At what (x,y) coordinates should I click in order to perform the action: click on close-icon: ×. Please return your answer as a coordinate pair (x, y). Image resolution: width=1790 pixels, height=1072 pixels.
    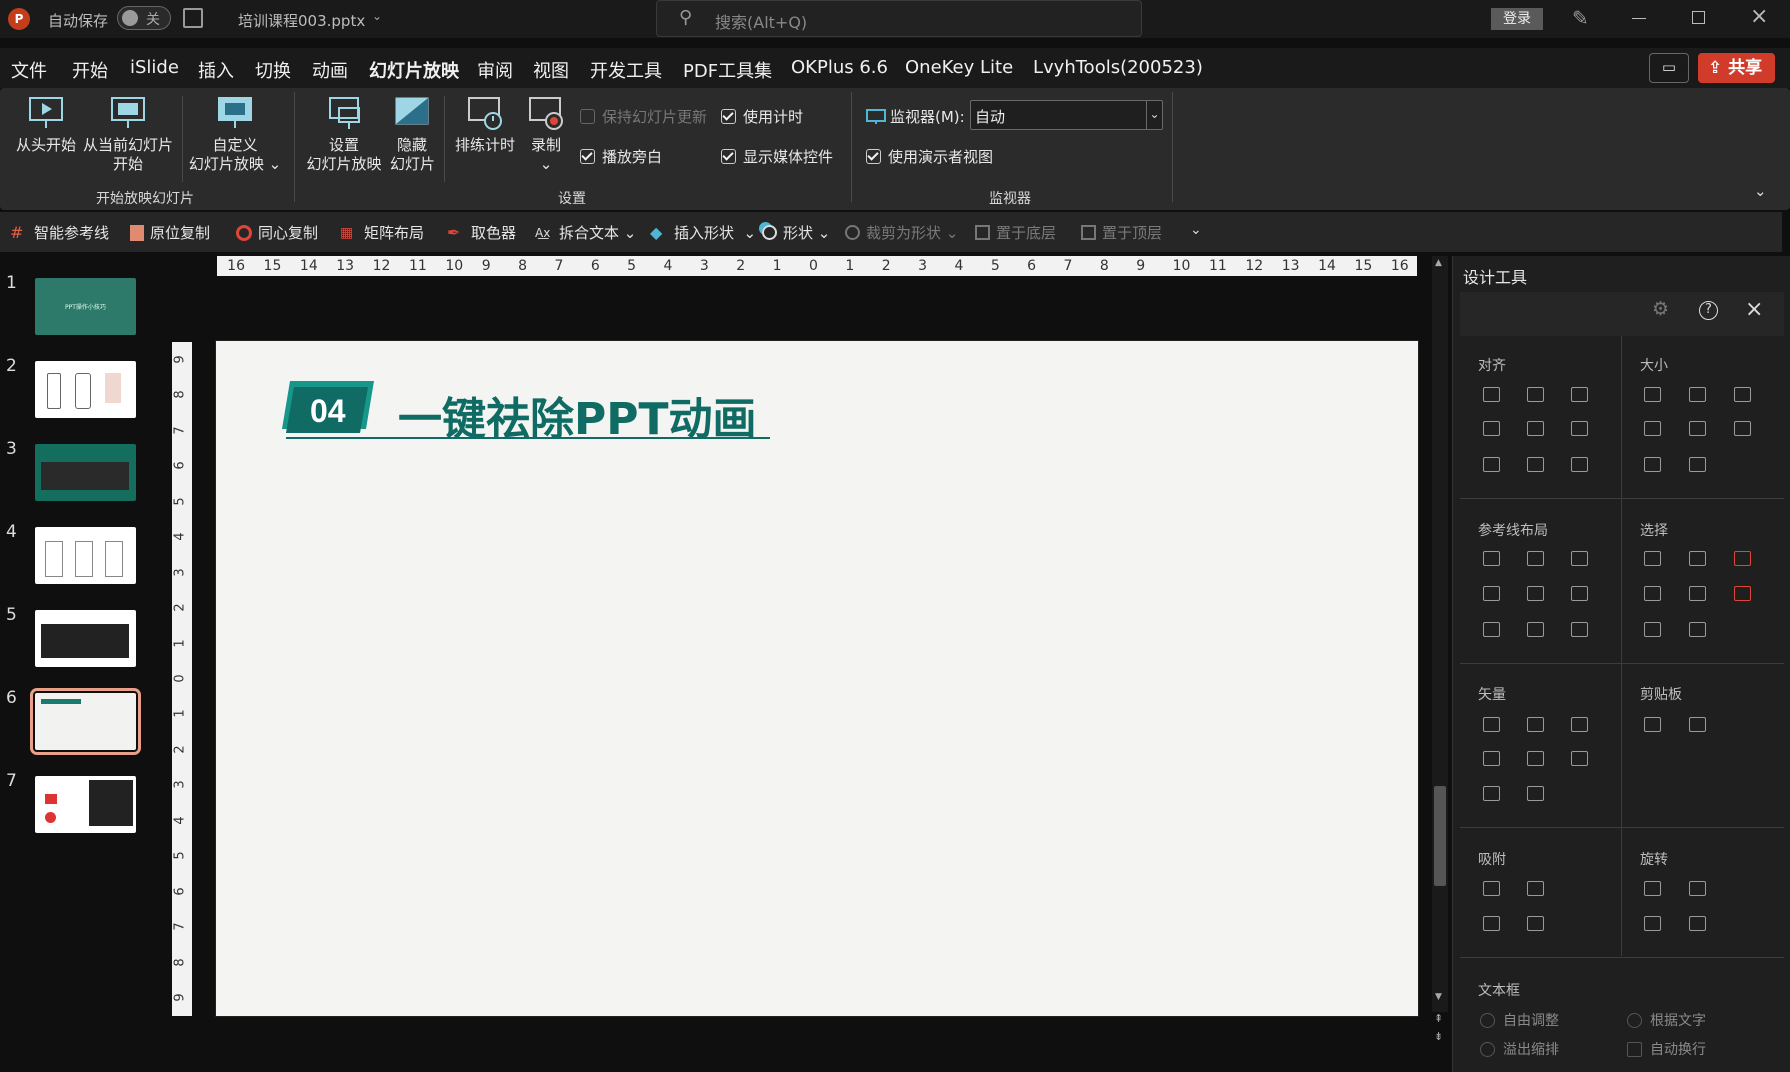
    Looking at the image, I should click on (1759, 16).